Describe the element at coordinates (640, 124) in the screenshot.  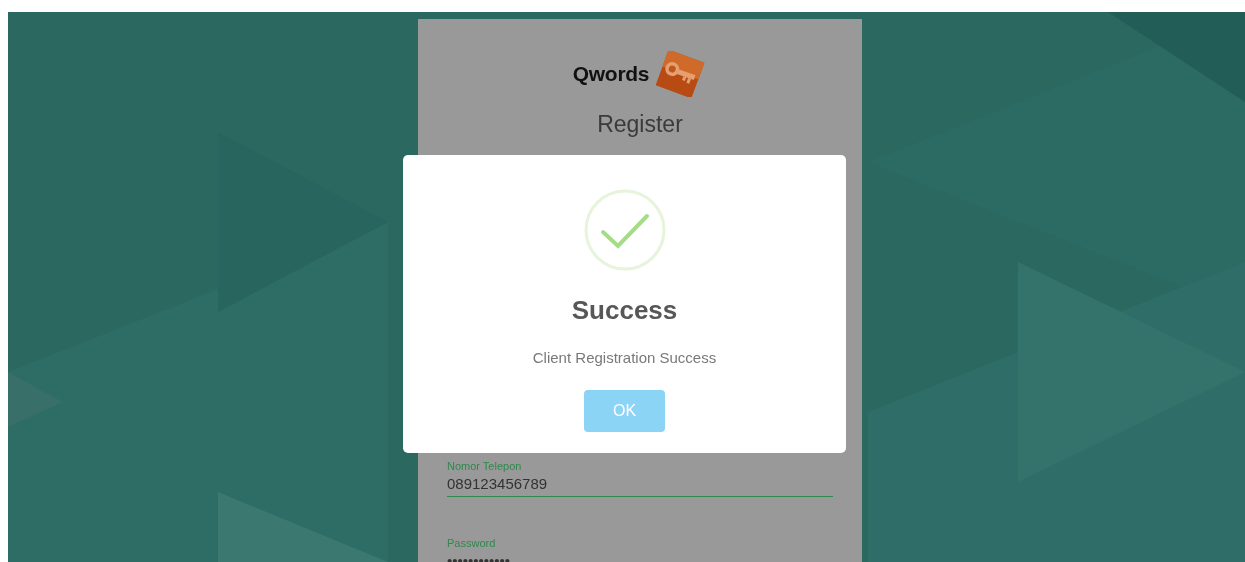
I see `page-title: Register` at that location.